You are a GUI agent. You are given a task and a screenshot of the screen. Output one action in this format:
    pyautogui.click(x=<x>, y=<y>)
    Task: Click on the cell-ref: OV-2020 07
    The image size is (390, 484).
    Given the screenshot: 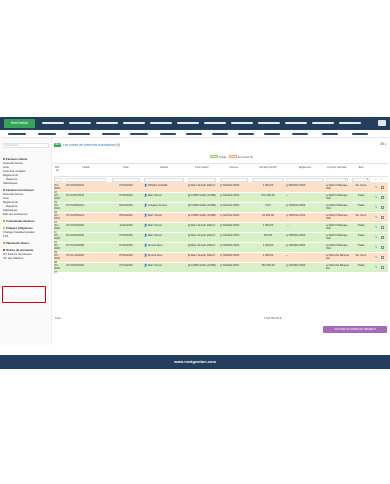 What is the action you would take?
    pyautogui.click(x=58, y=269)
    